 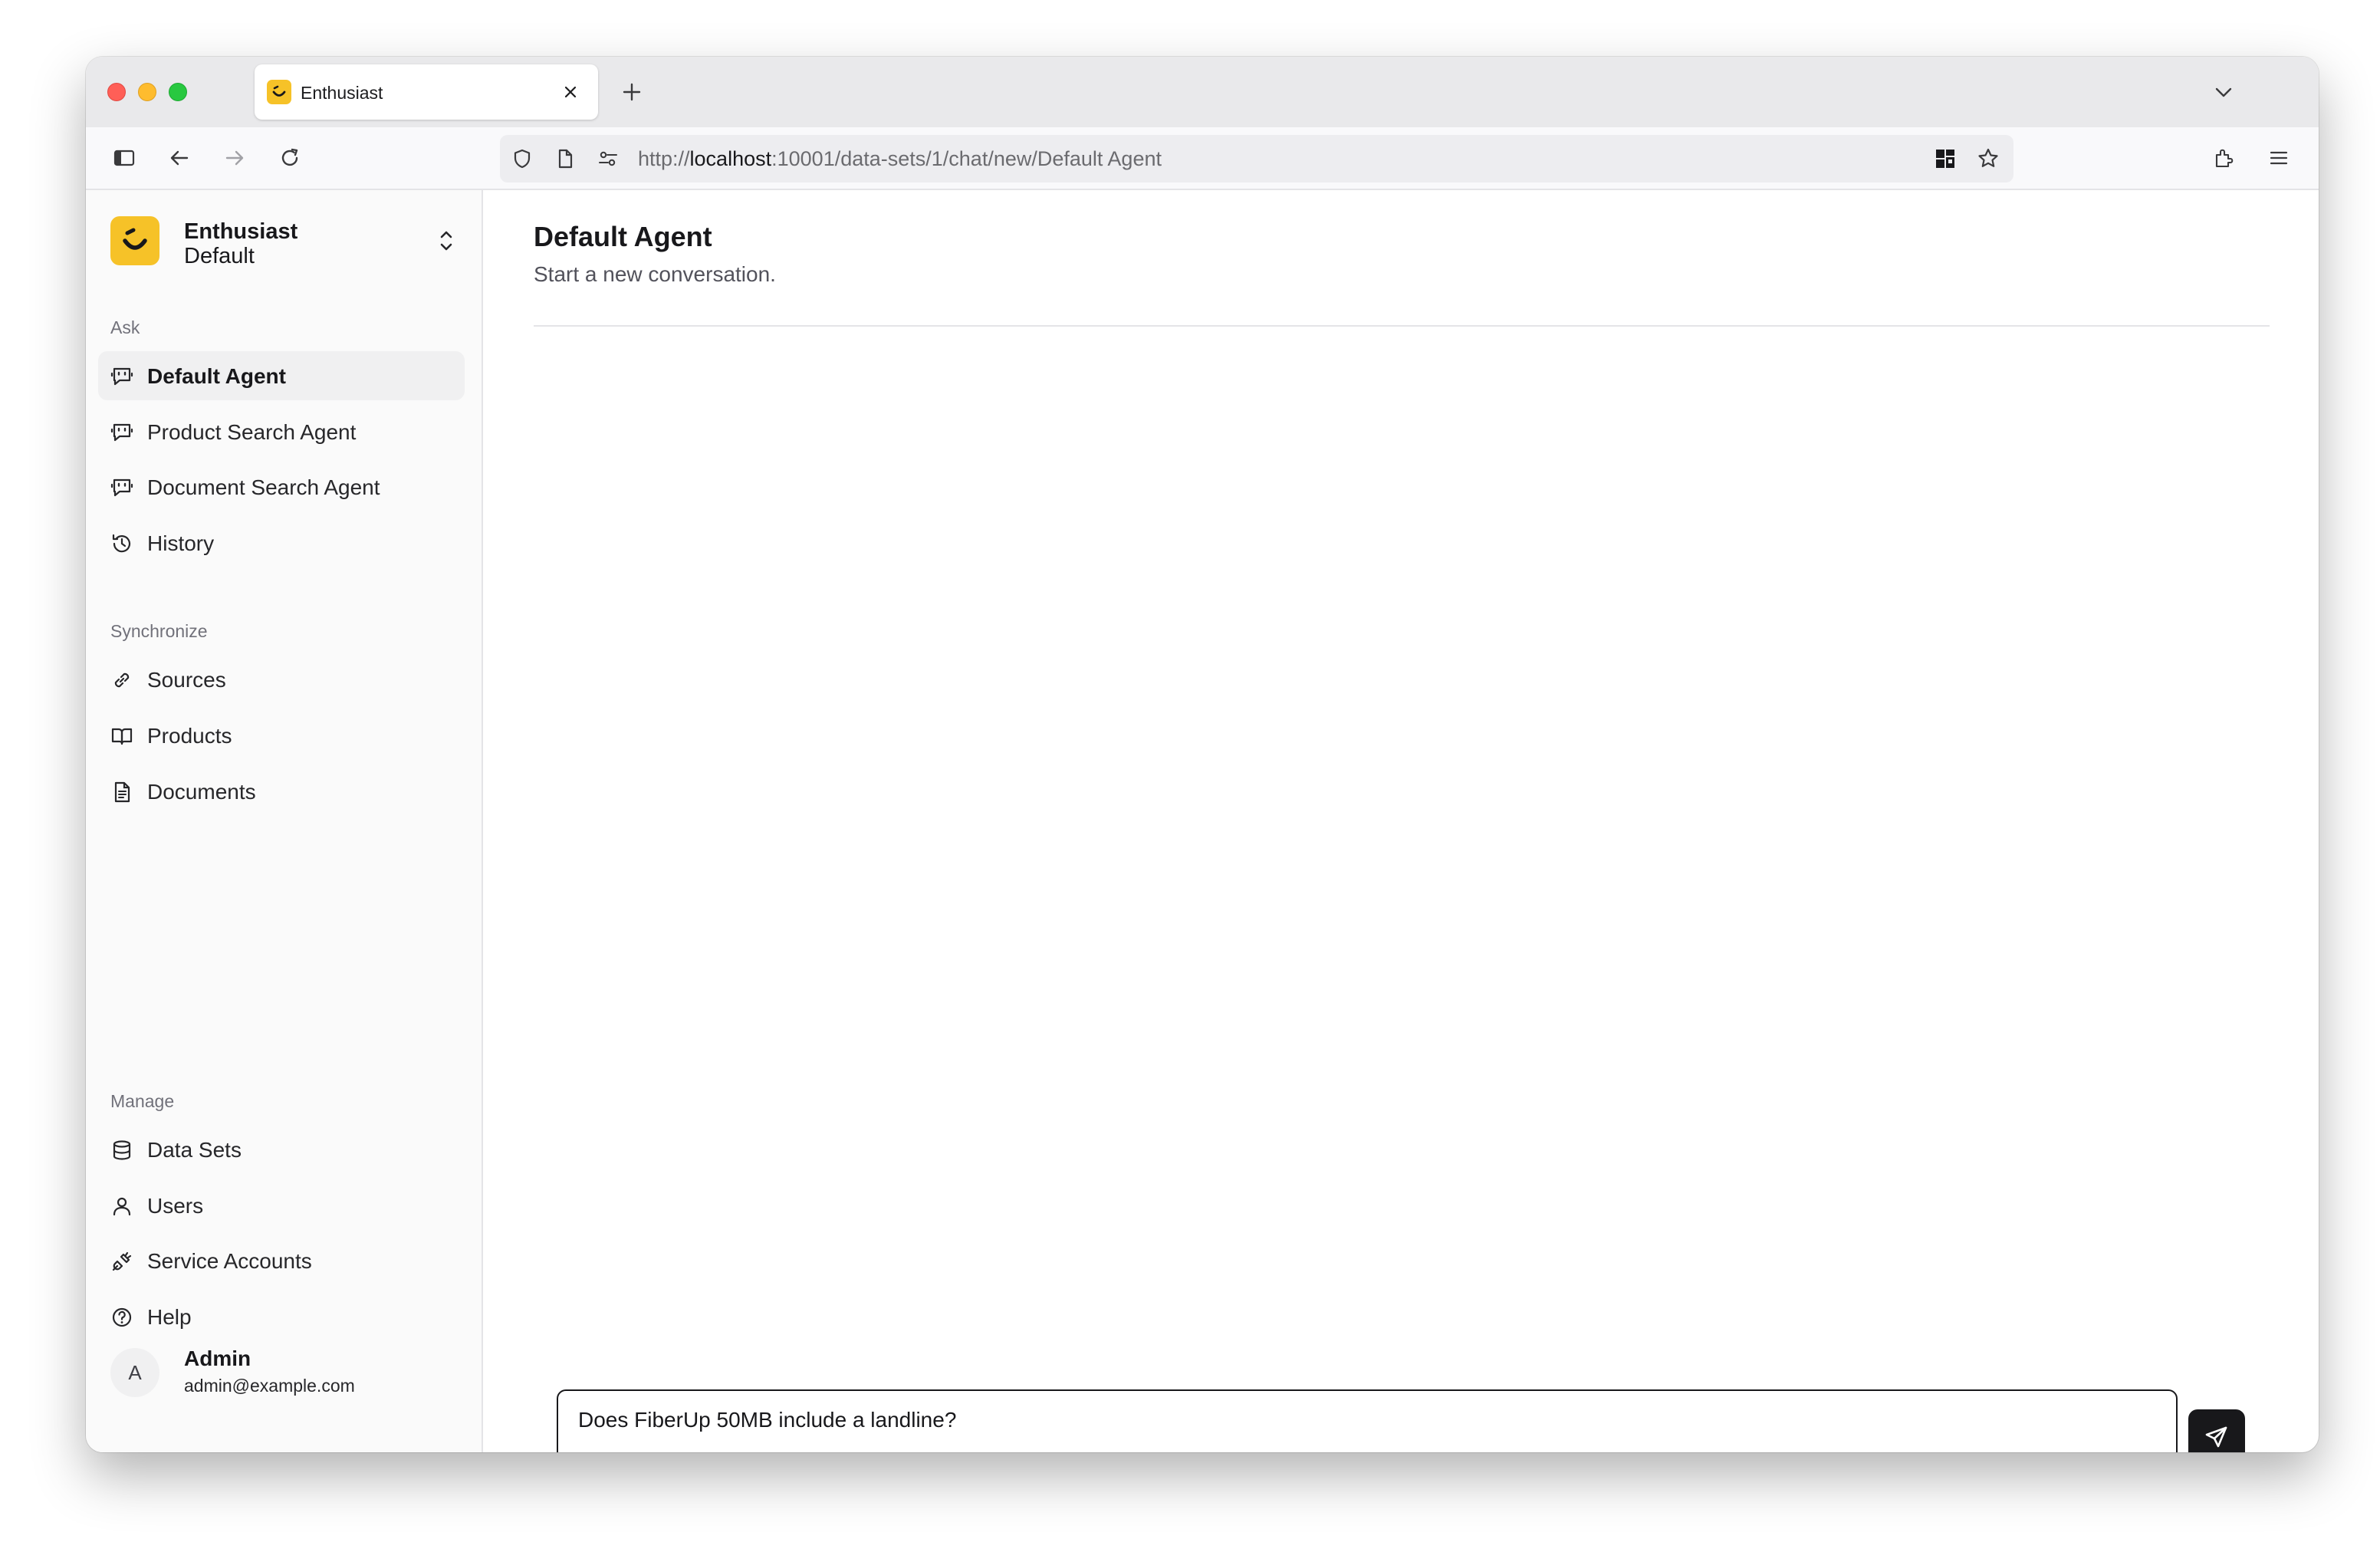 What do you see at coordinates (121, 736) in the screenshot?
I see `book-icon` at bounding box center [121, 736].